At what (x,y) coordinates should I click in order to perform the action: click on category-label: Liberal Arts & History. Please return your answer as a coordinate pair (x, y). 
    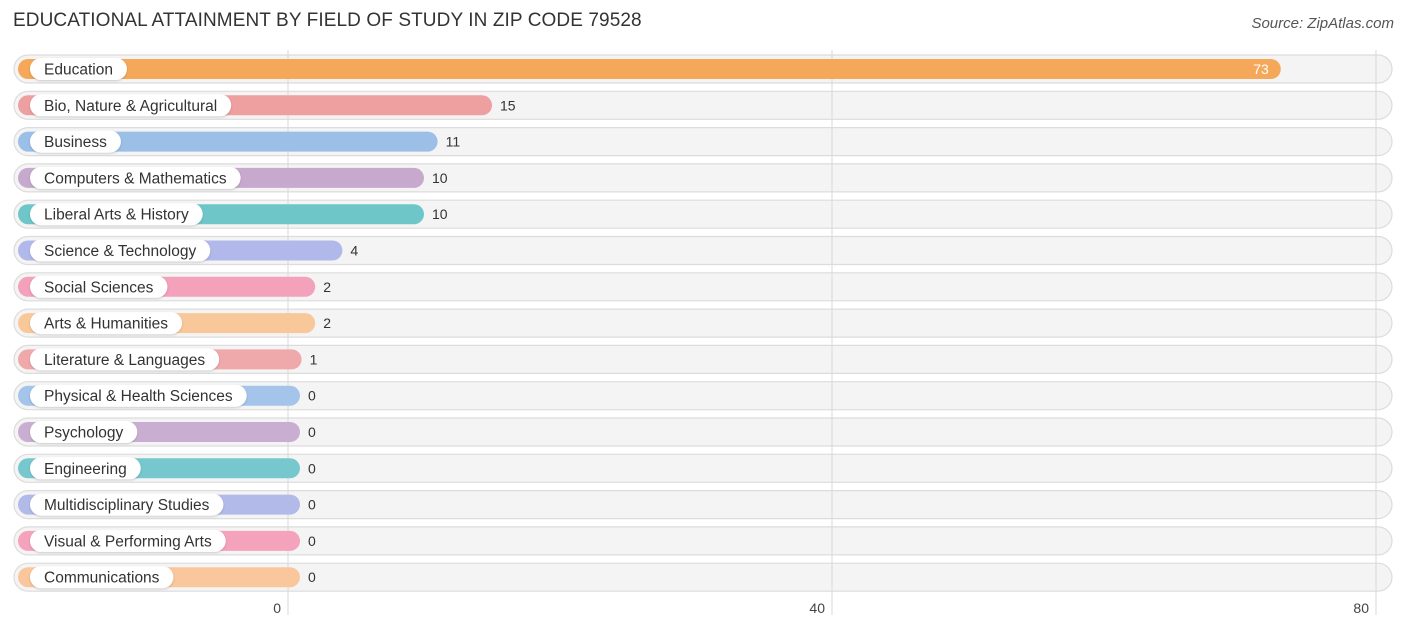
    Looking at the image, I should click on (116, 215).